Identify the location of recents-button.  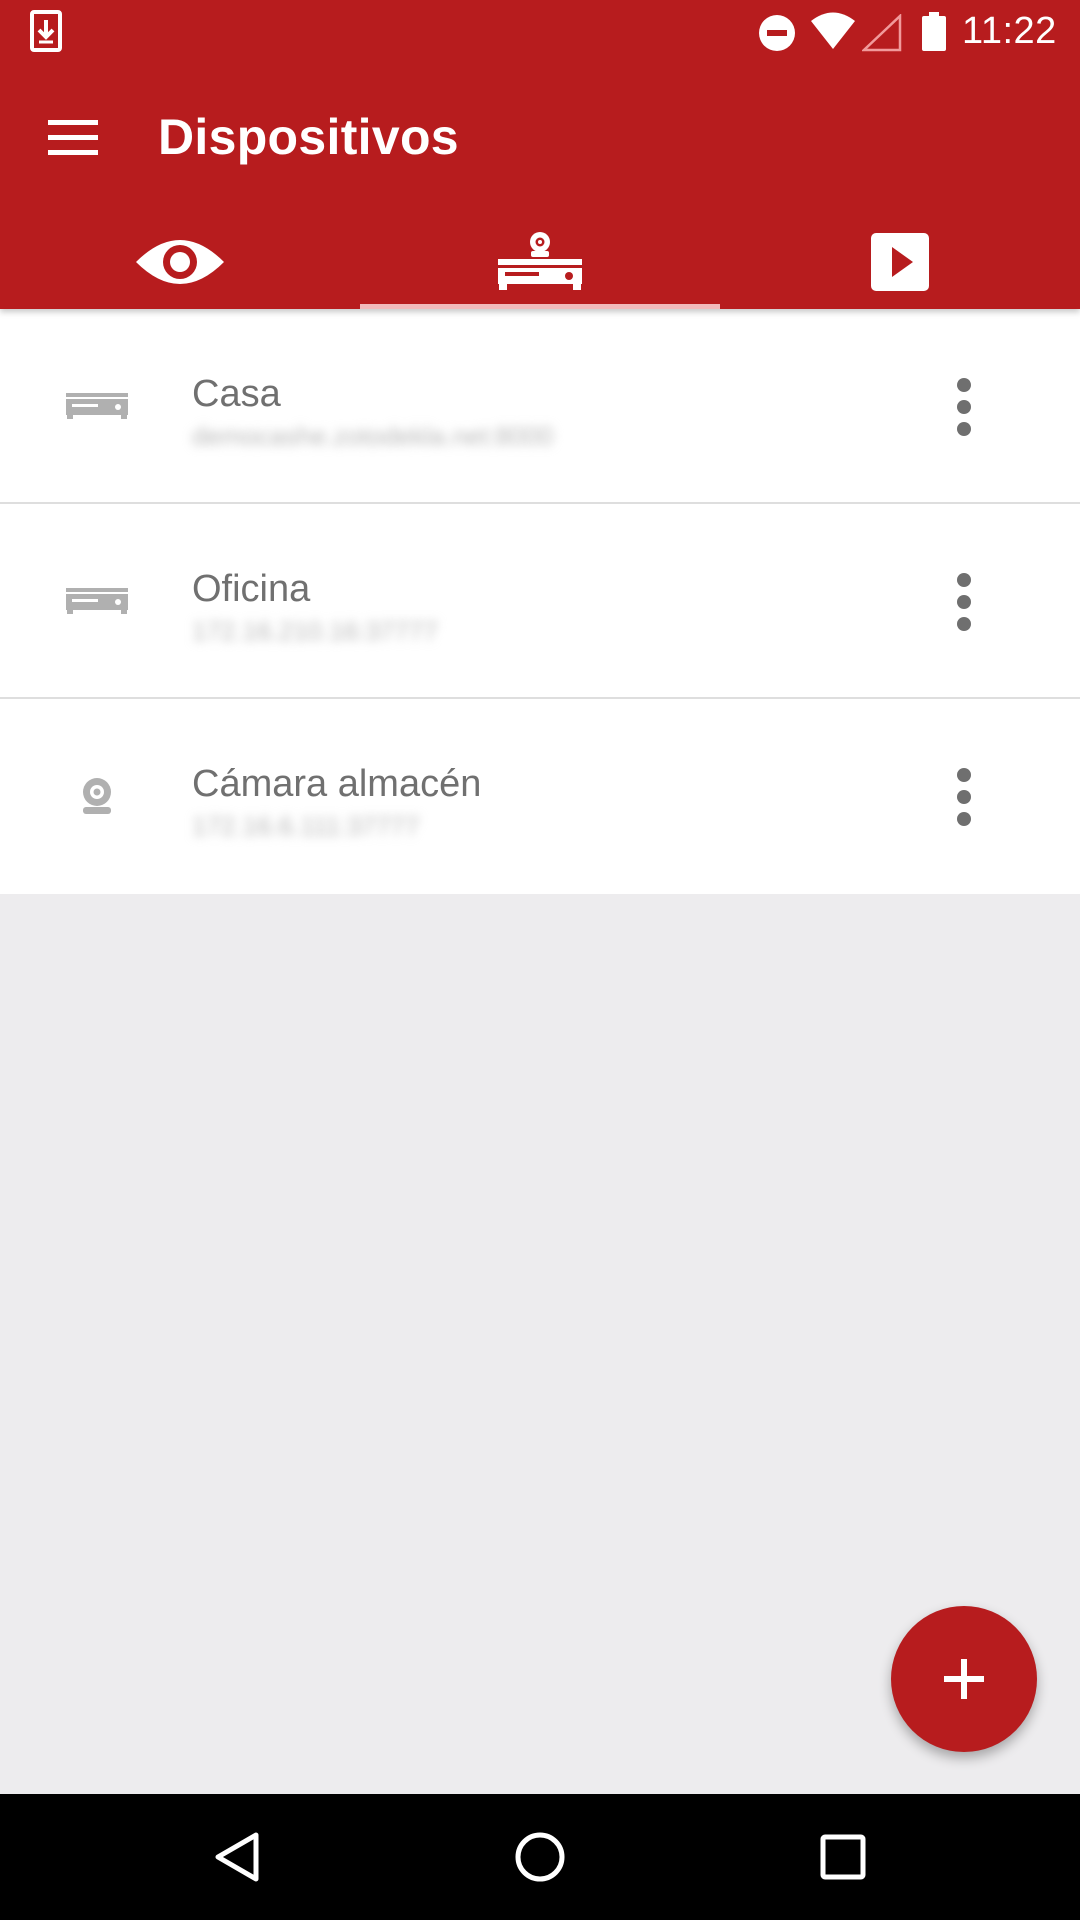
(843, 1857).